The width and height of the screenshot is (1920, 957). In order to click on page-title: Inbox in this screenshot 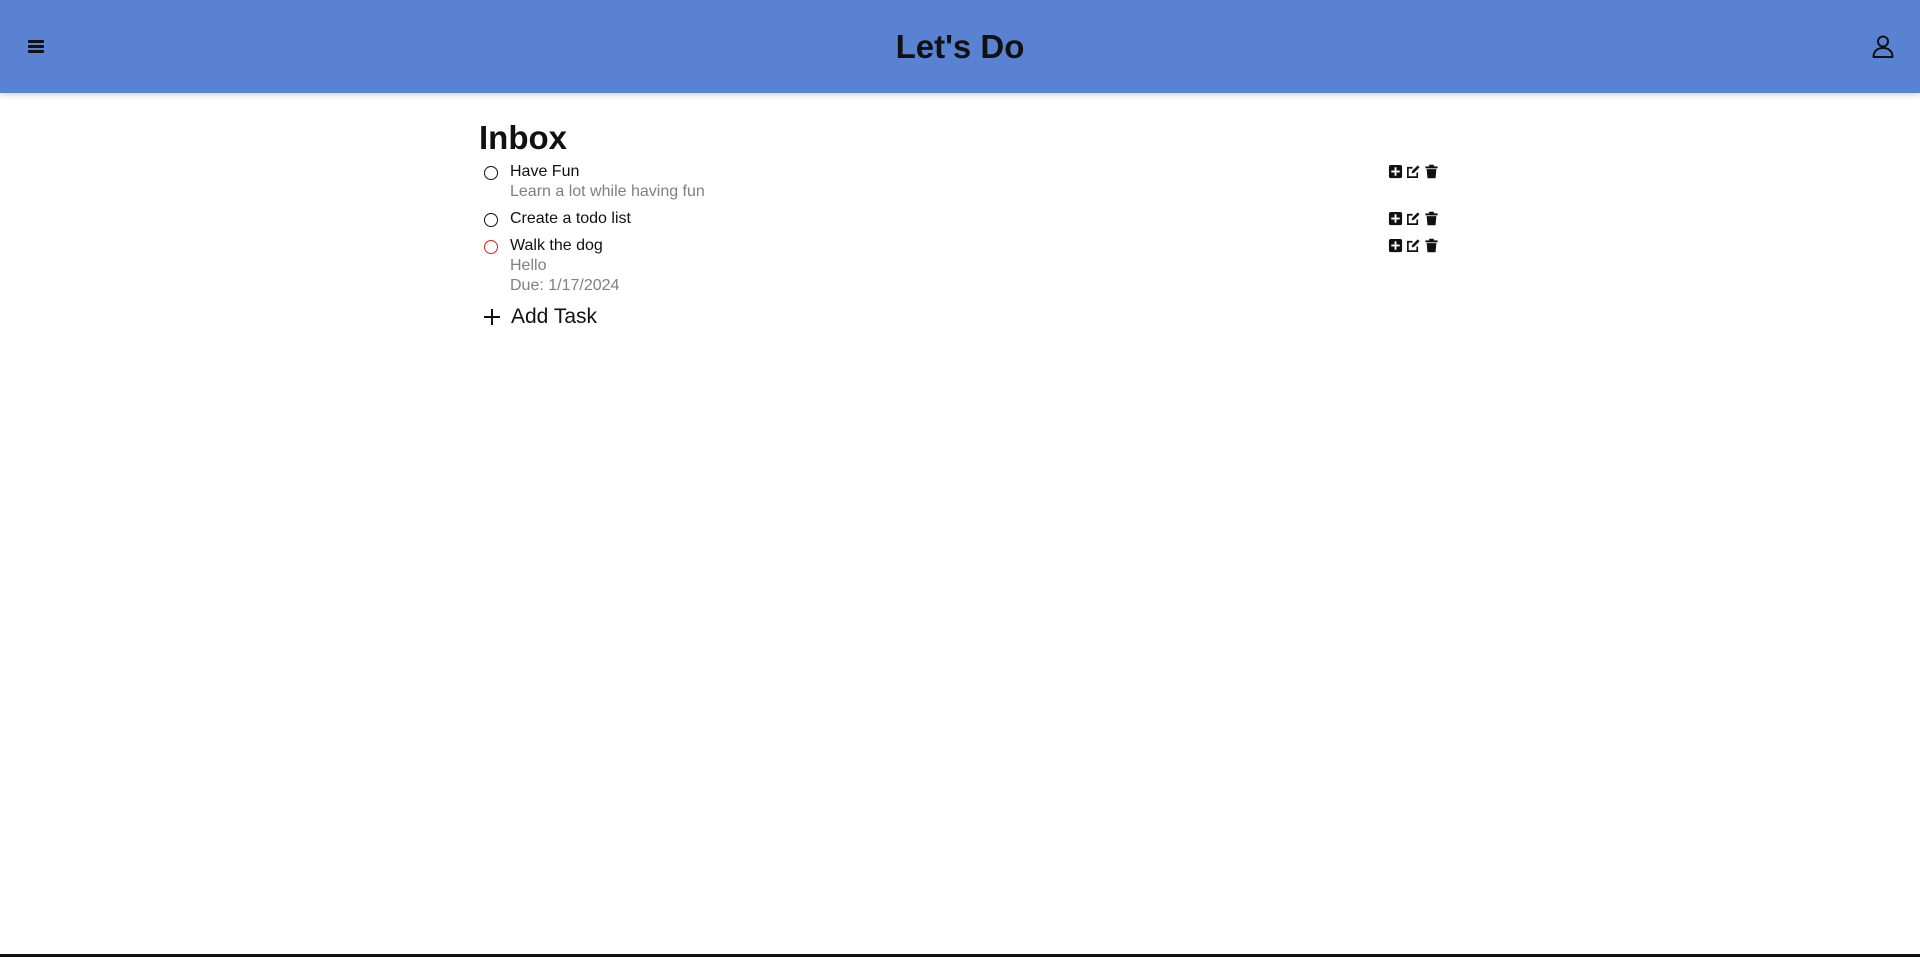, I will do `click(523, 137)`.